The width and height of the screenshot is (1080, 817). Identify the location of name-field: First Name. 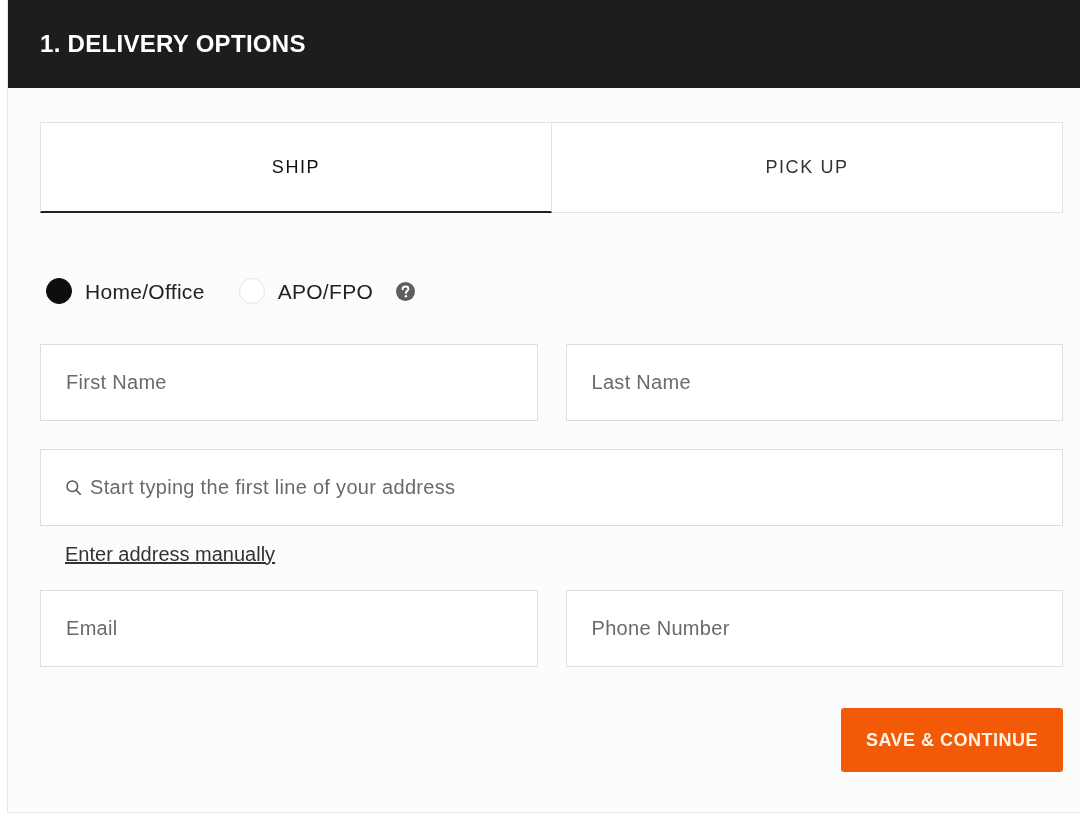
(289, 382).